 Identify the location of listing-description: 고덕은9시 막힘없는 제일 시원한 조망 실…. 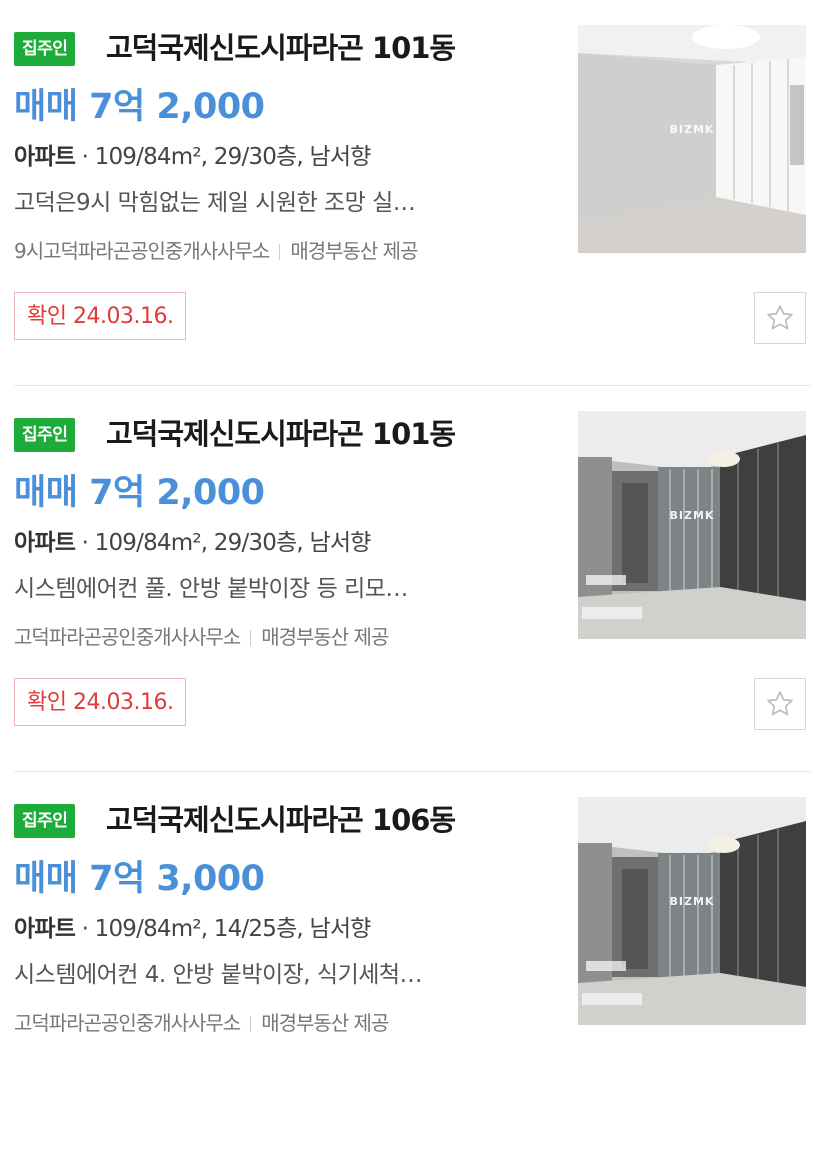
(215, 203).